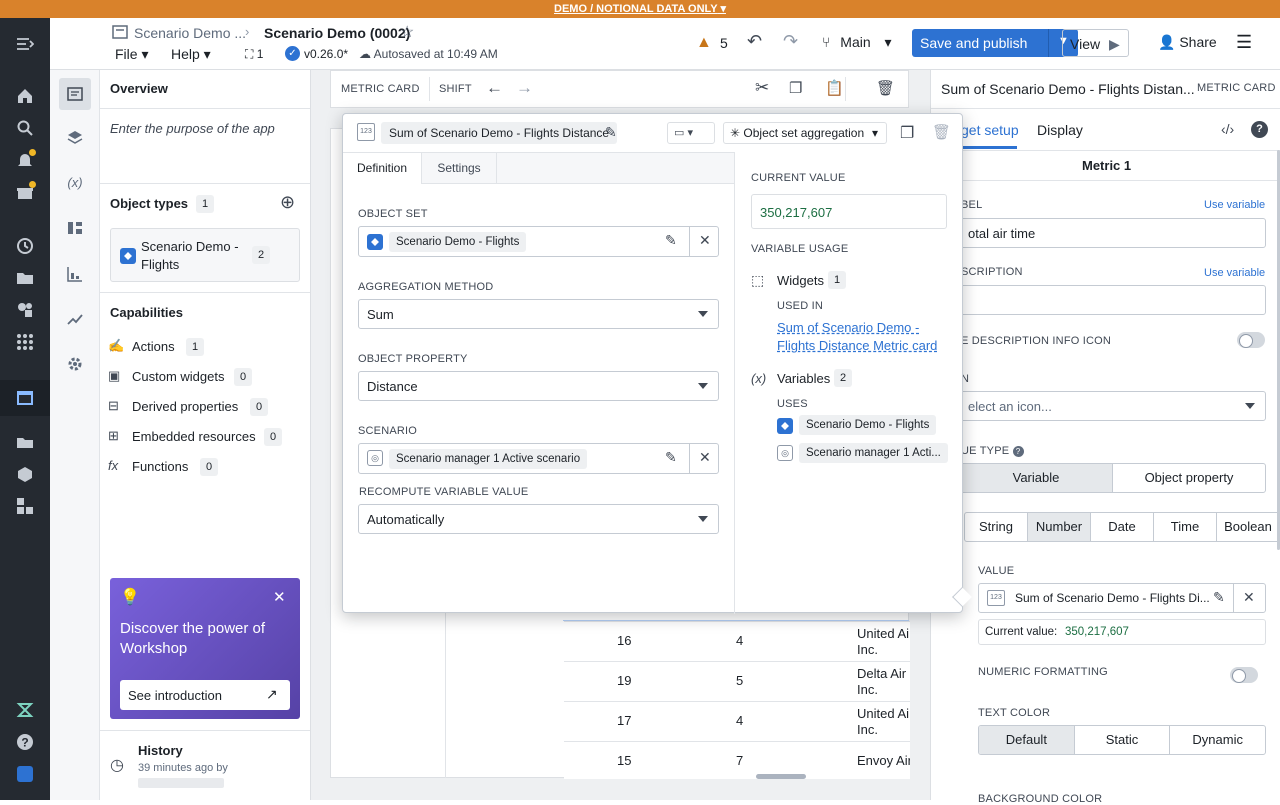  What do you see at coordinates (996, 527) in the screenshot?
I see `type-string: String` at bounding box center [996, 527].